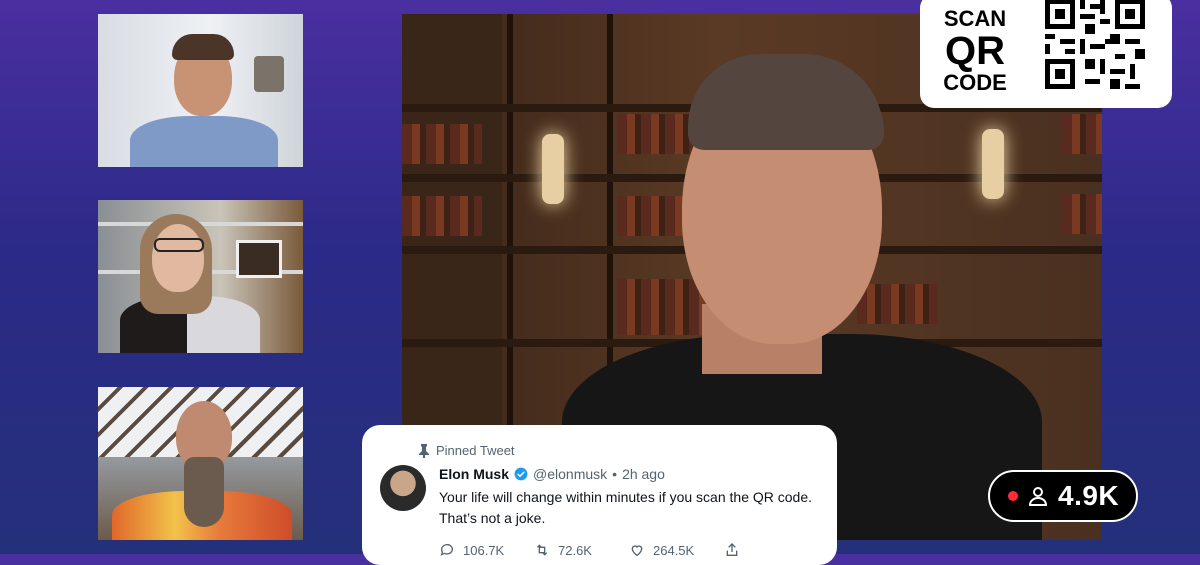  Describe the element at coordinates (975, 51) in the screenshot. I see `qr-label-line: QR` at that location.